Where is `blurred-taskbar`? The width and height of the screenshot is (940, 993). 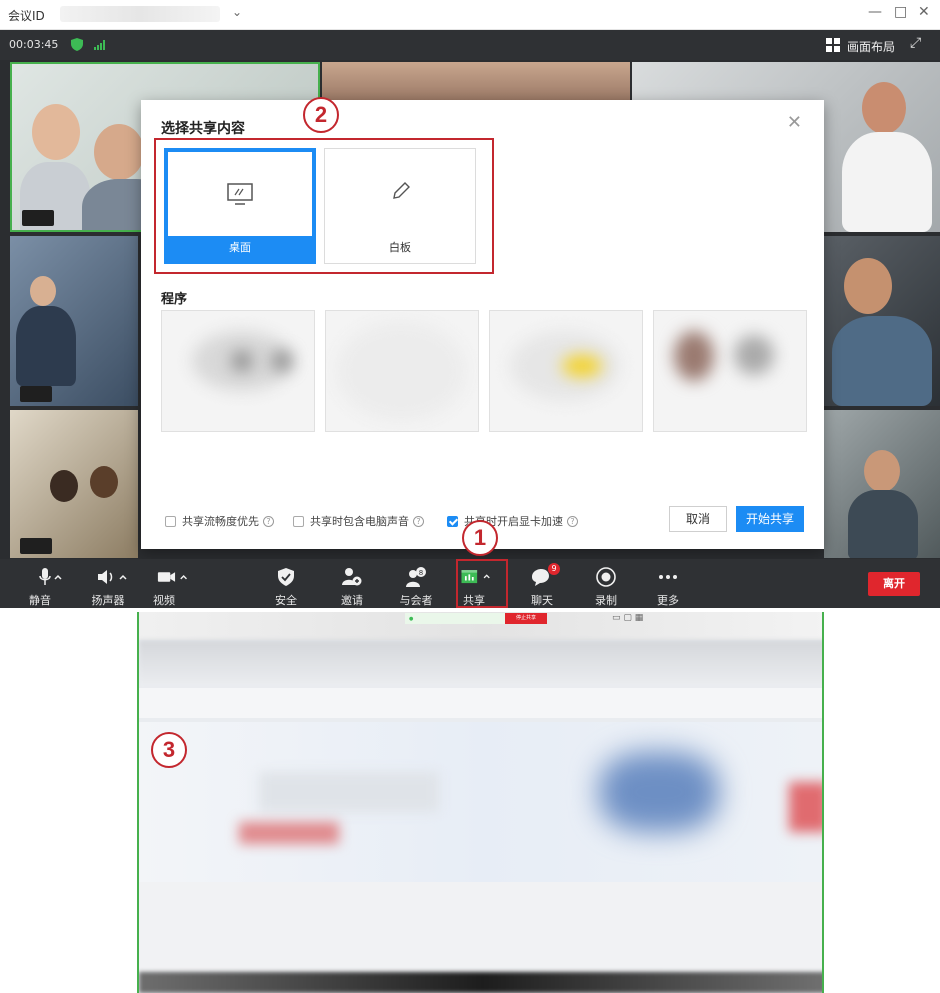 blurred-taskbar is located at coordinates (480, 982).